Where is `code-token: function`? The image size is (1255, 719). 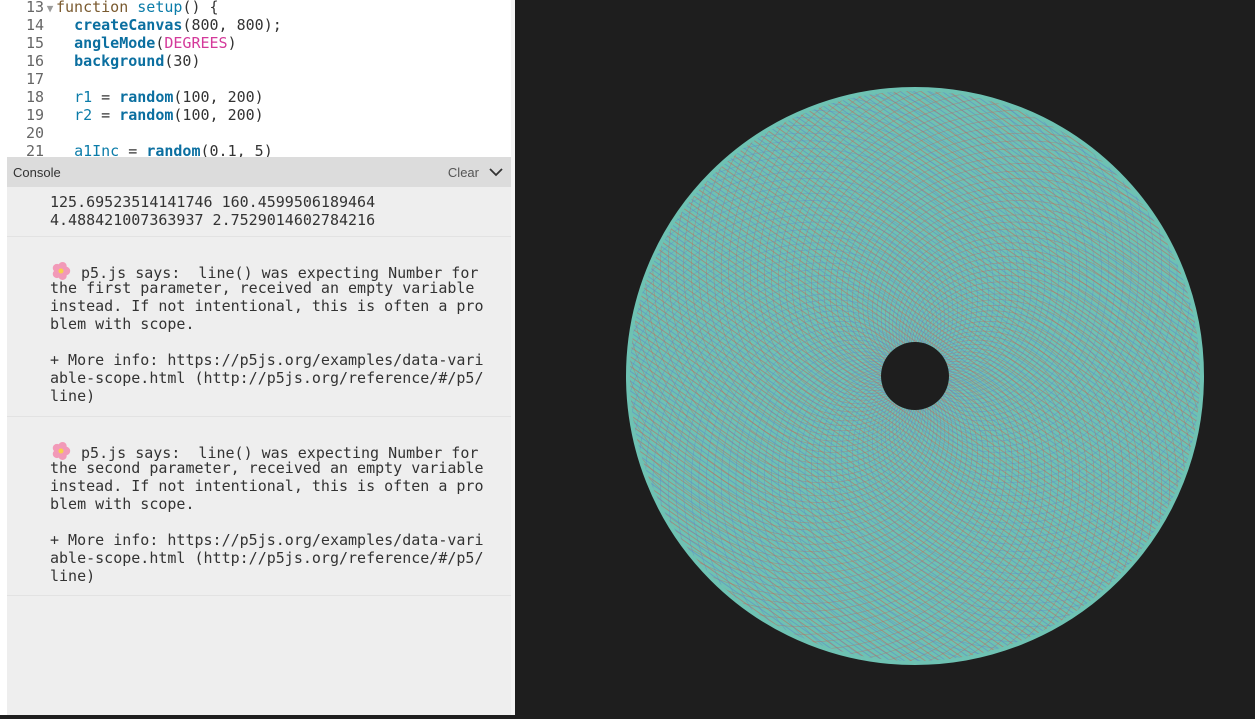
code-token: function is located at coordinates (97, 8).